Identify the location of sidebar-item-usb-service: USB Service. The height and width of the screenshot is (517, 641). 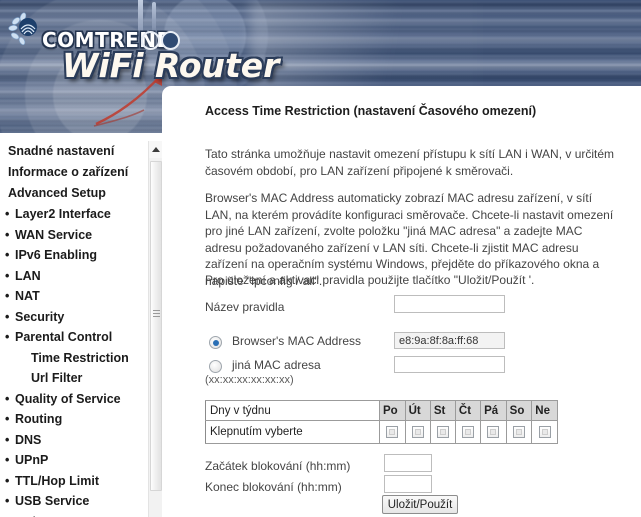
(74, 501).